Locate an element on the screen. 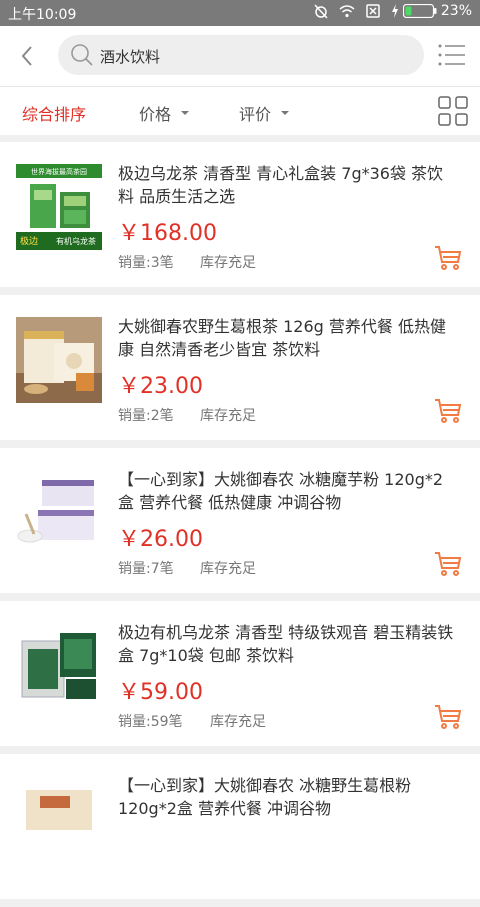 This screenshot has width=480, height=907. back-button is located at coordinates (27, 56).